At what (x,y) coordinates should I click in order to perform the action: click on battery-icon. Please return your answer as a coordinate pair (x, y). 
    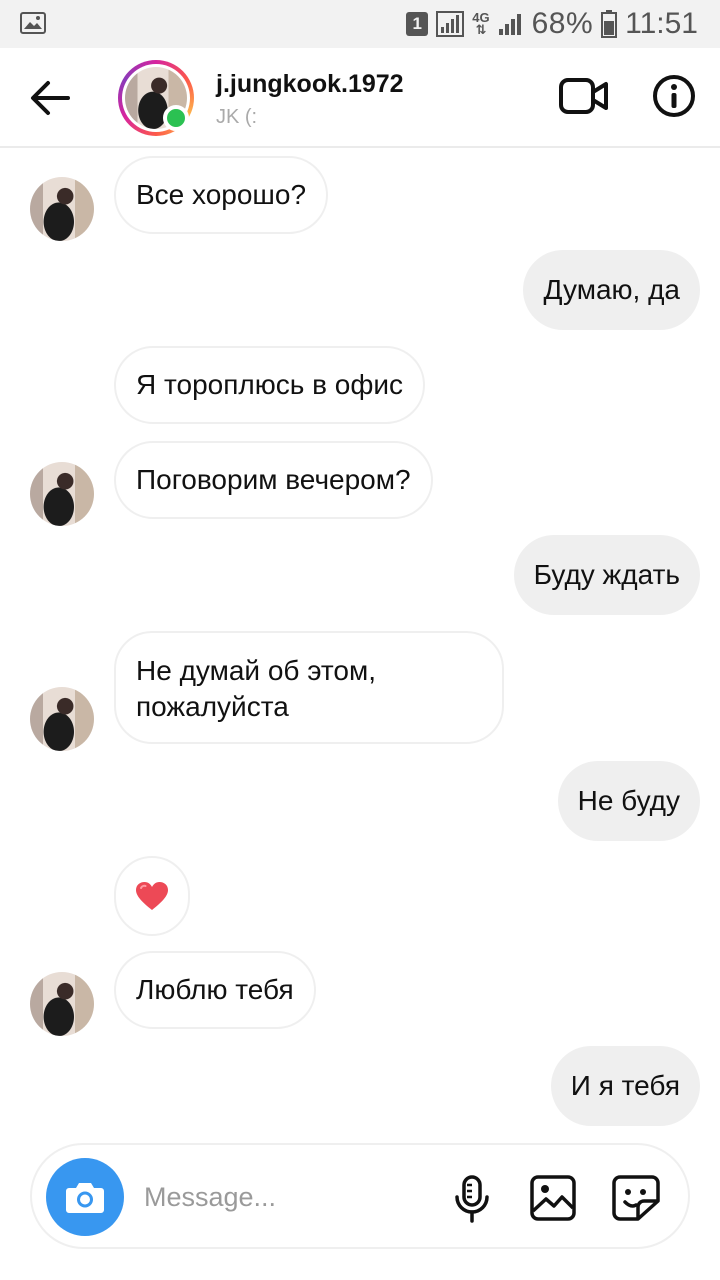
    Looking at the image, I should click on (609, 24).